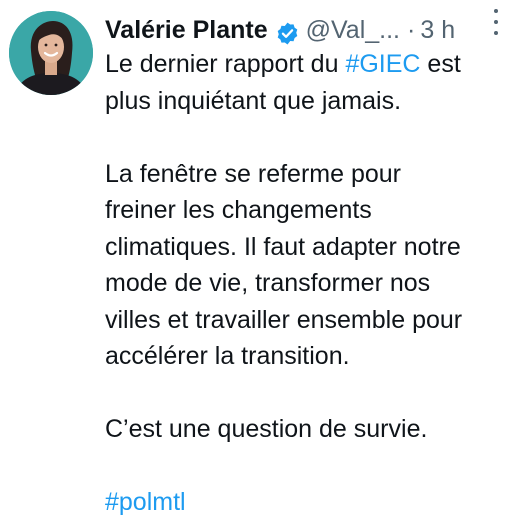 Image resolution: width=506 pixels, height=517 pixels. Describe the element at coordinates (382, 64) in the screenshot. I see `hashtag-giec-link: #GIEC` at that location.